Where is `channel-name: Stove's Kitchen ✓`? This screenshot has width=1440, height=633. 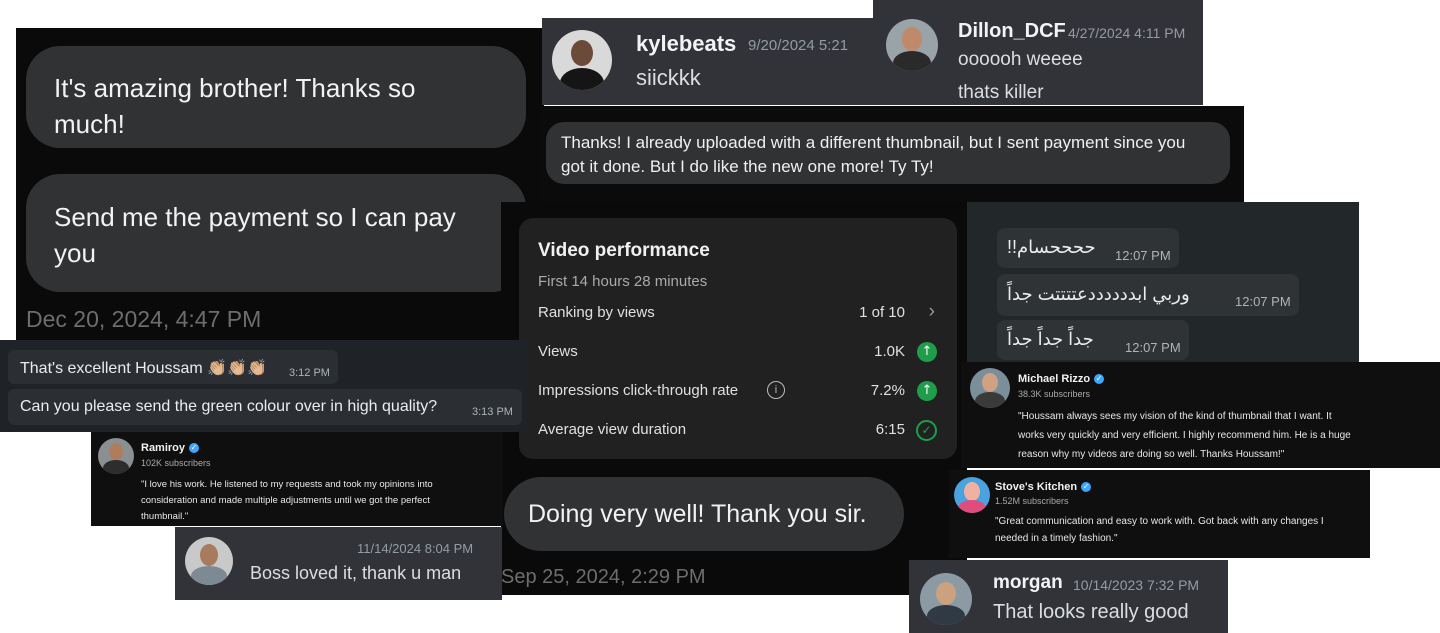 channel-name: Stove's Kitchen ✓ is located at coordinates (1043, 487).